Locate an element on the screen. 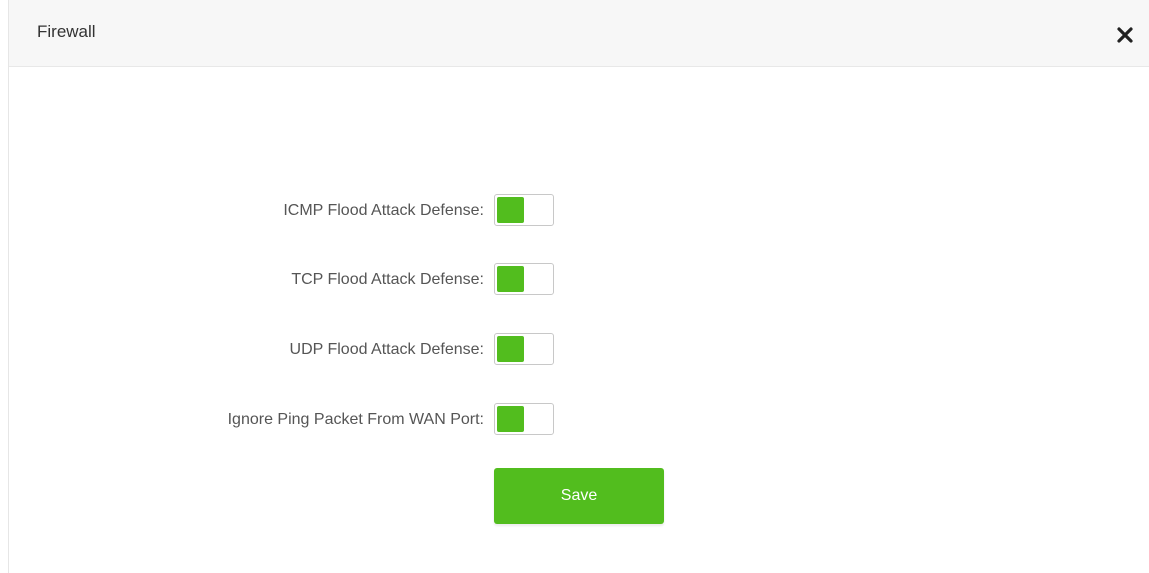  udp-flood-toggle is located at coordinates (524, 349).